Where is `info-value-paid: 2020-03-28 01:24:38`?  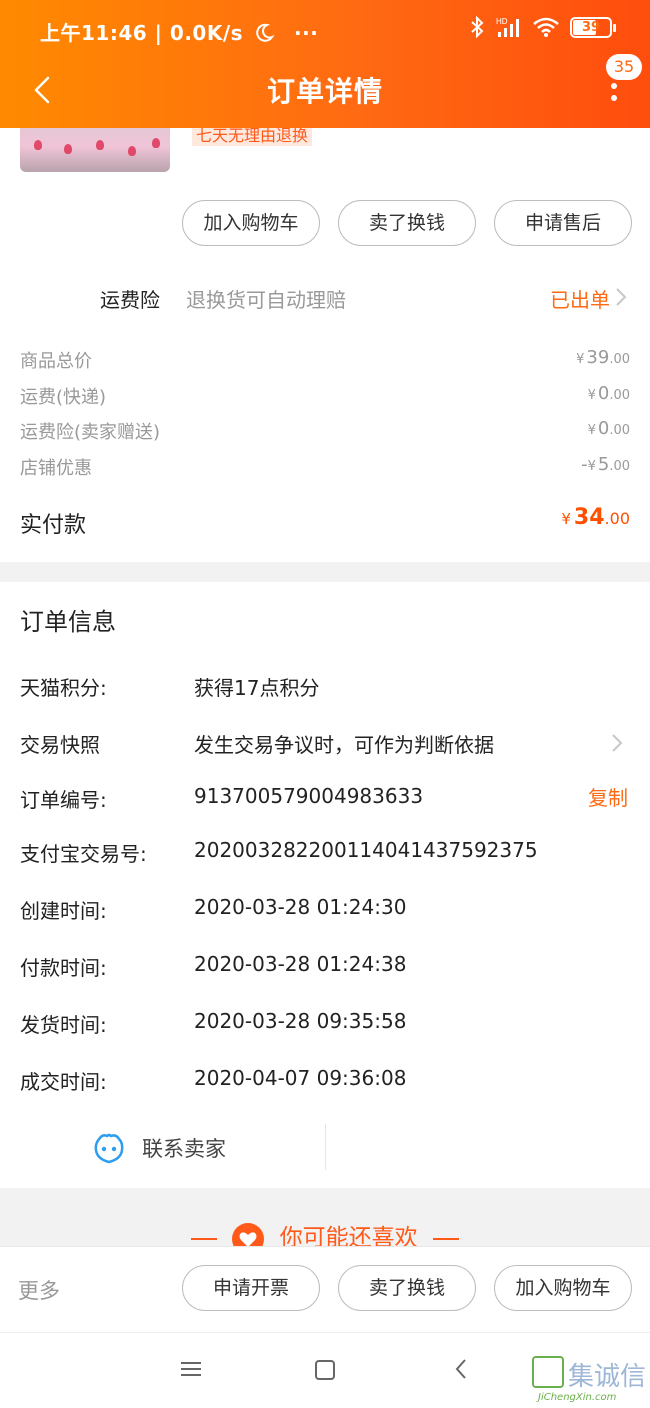 info-value-paid: 2020-03-28 01:24:38 is located at coordinates (300, 964).